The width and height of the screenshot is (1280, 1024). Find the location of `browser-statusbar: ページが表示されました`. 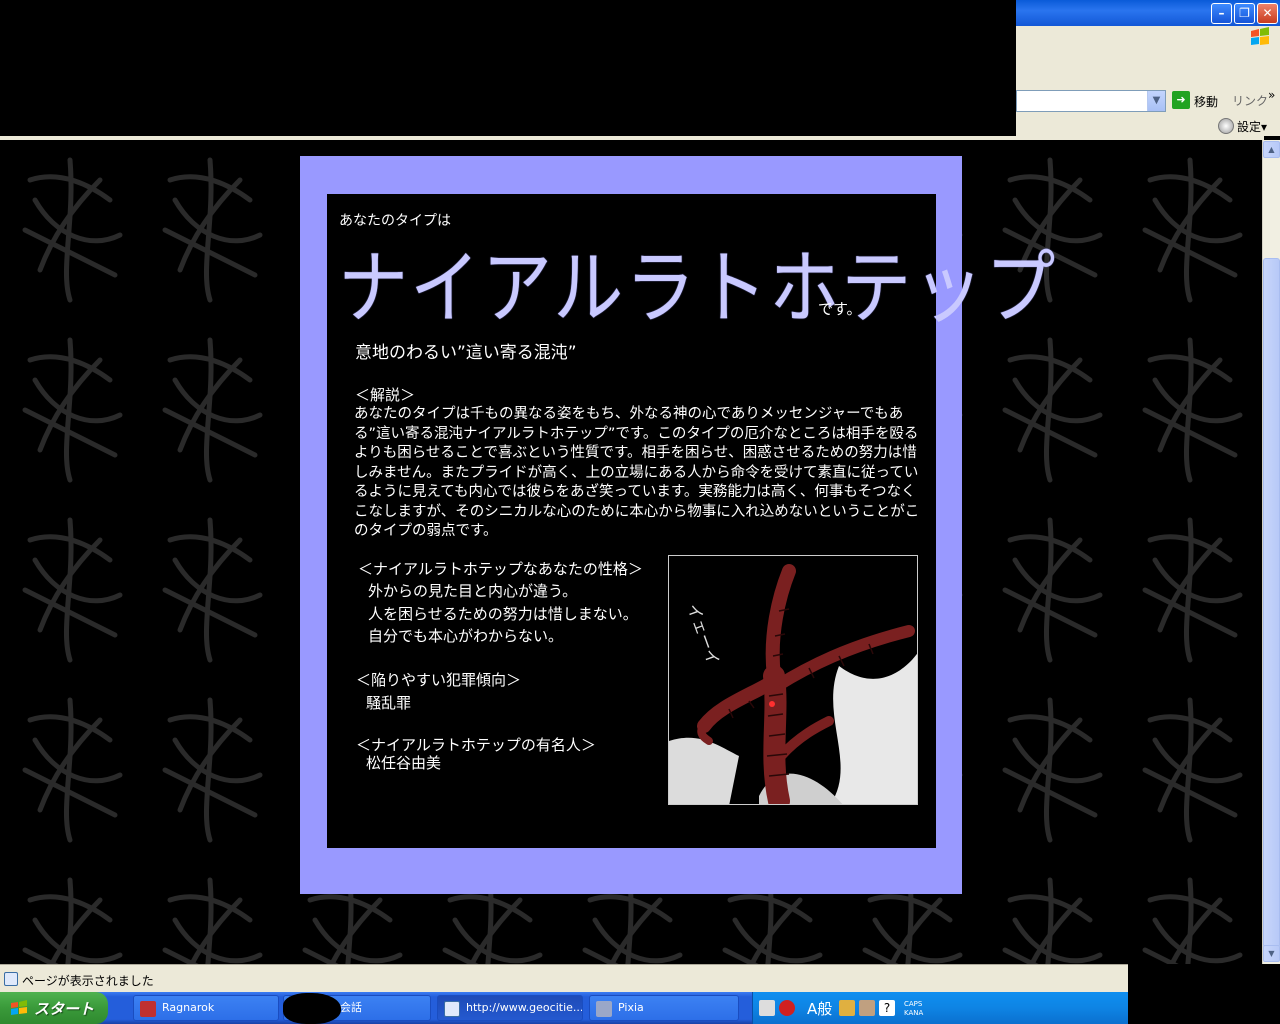

browser-statusbar: ページが表示されました is located at coordinates (564, 978).